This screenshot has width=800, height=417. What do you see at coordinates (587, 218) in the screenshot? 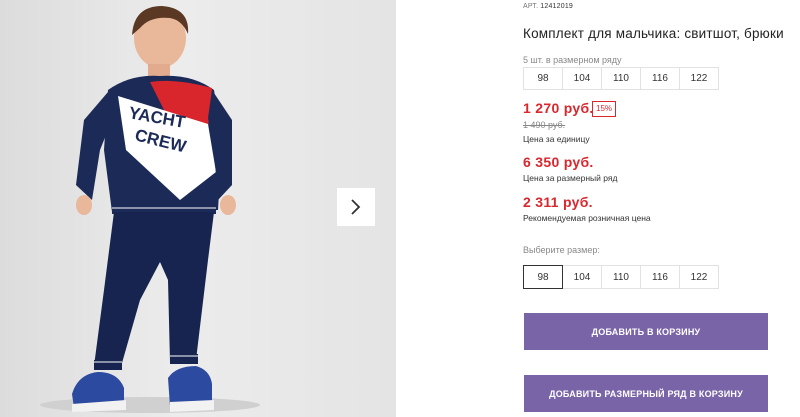
I see `retail-price-caption: Рекомендуемая розничная цена` at bounding box center [587, 218].